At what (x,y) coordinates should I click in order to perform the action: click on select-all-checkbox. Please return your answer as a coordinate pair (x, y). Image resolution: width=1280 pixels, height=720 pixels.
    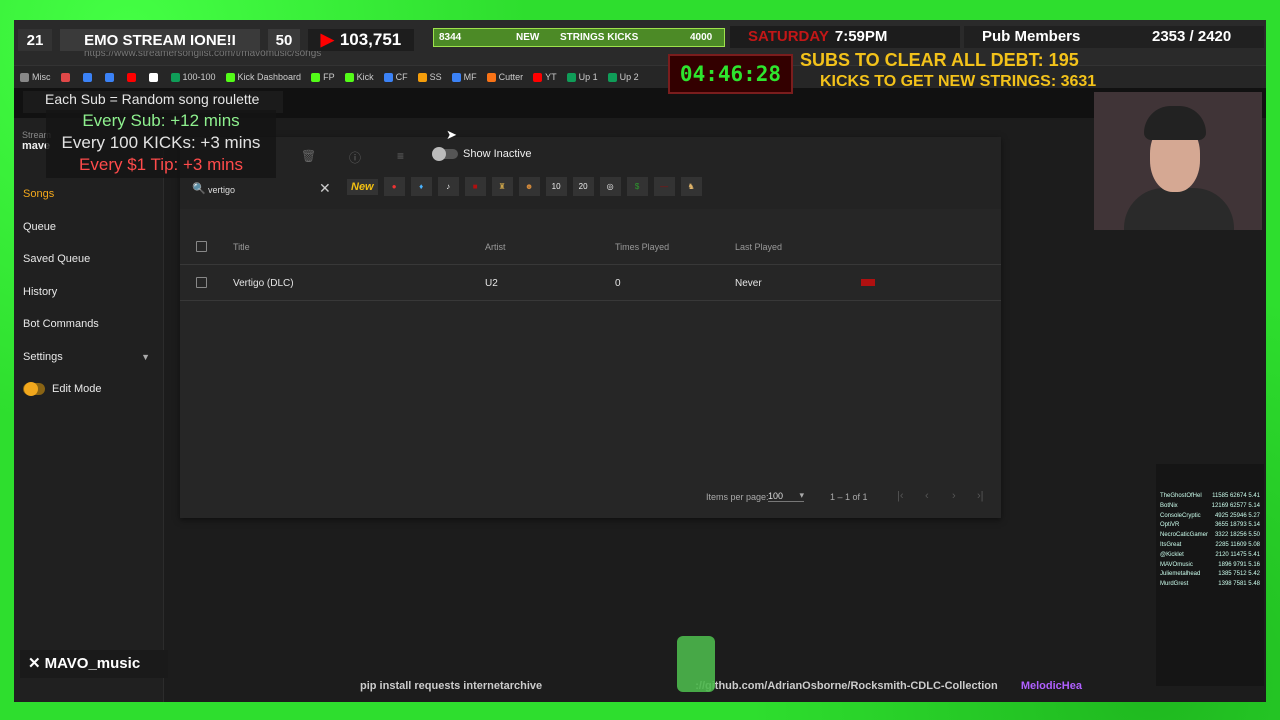
    Looking at the image, I should click on (201, 246).